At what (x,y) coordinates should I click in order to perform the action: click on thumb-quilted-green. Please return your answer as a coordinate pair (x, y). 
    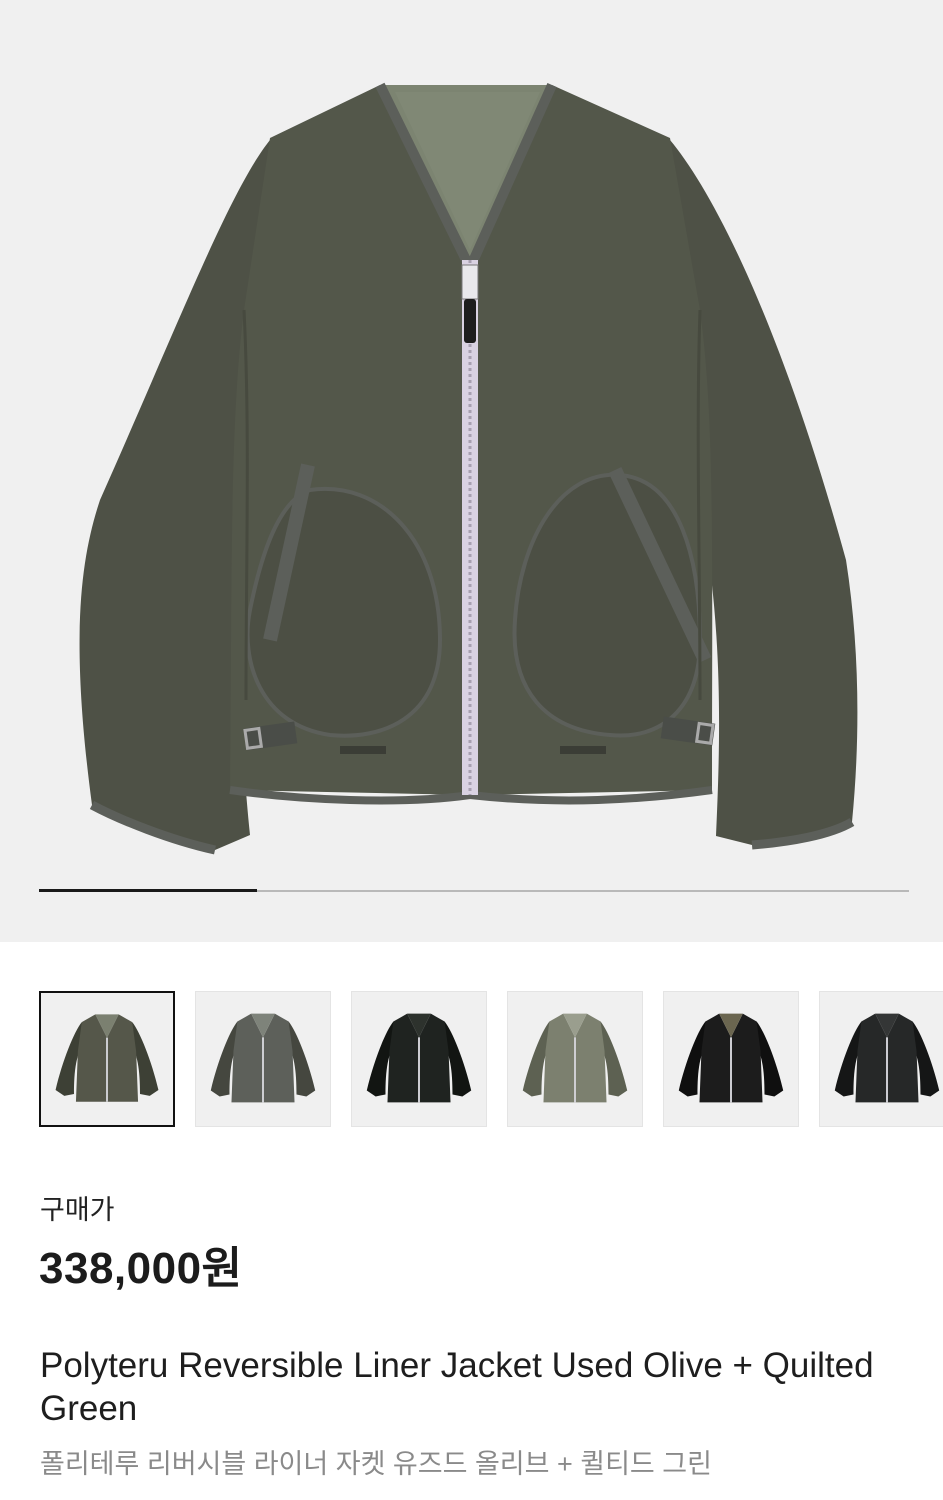
    Looking at the image, I should click on (575, 1059).